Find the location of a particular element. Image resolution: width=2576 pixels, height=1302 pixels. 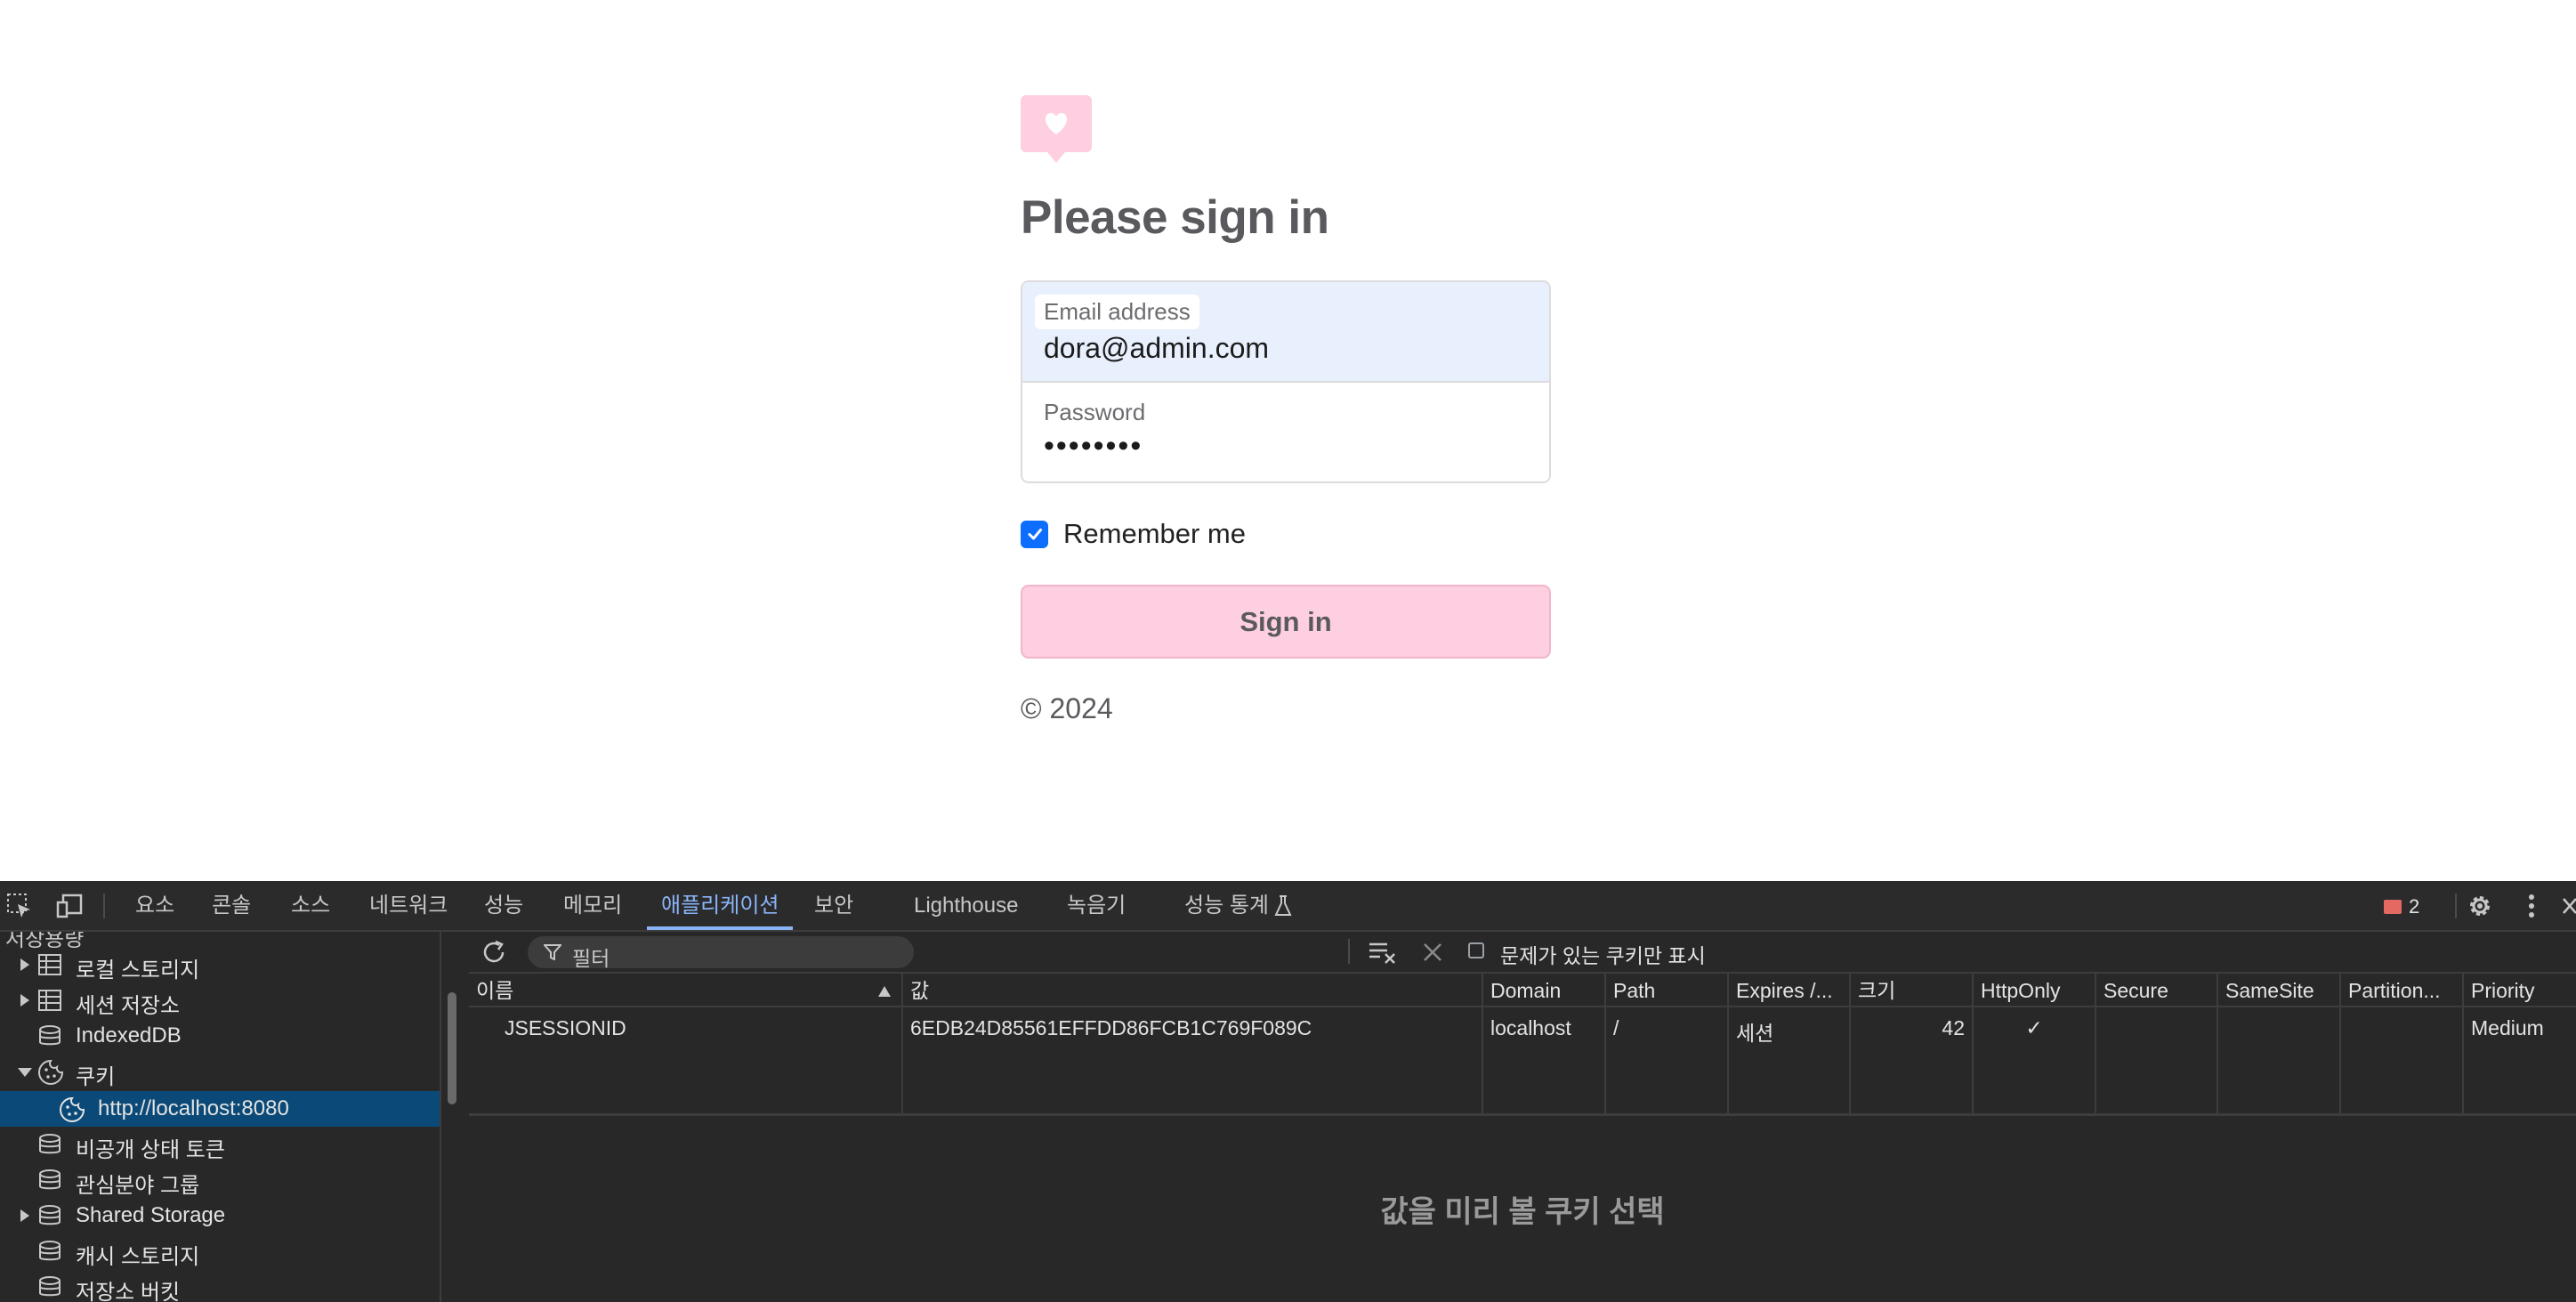

collapse-arrow-icon is located at coordinates (25, 1072).